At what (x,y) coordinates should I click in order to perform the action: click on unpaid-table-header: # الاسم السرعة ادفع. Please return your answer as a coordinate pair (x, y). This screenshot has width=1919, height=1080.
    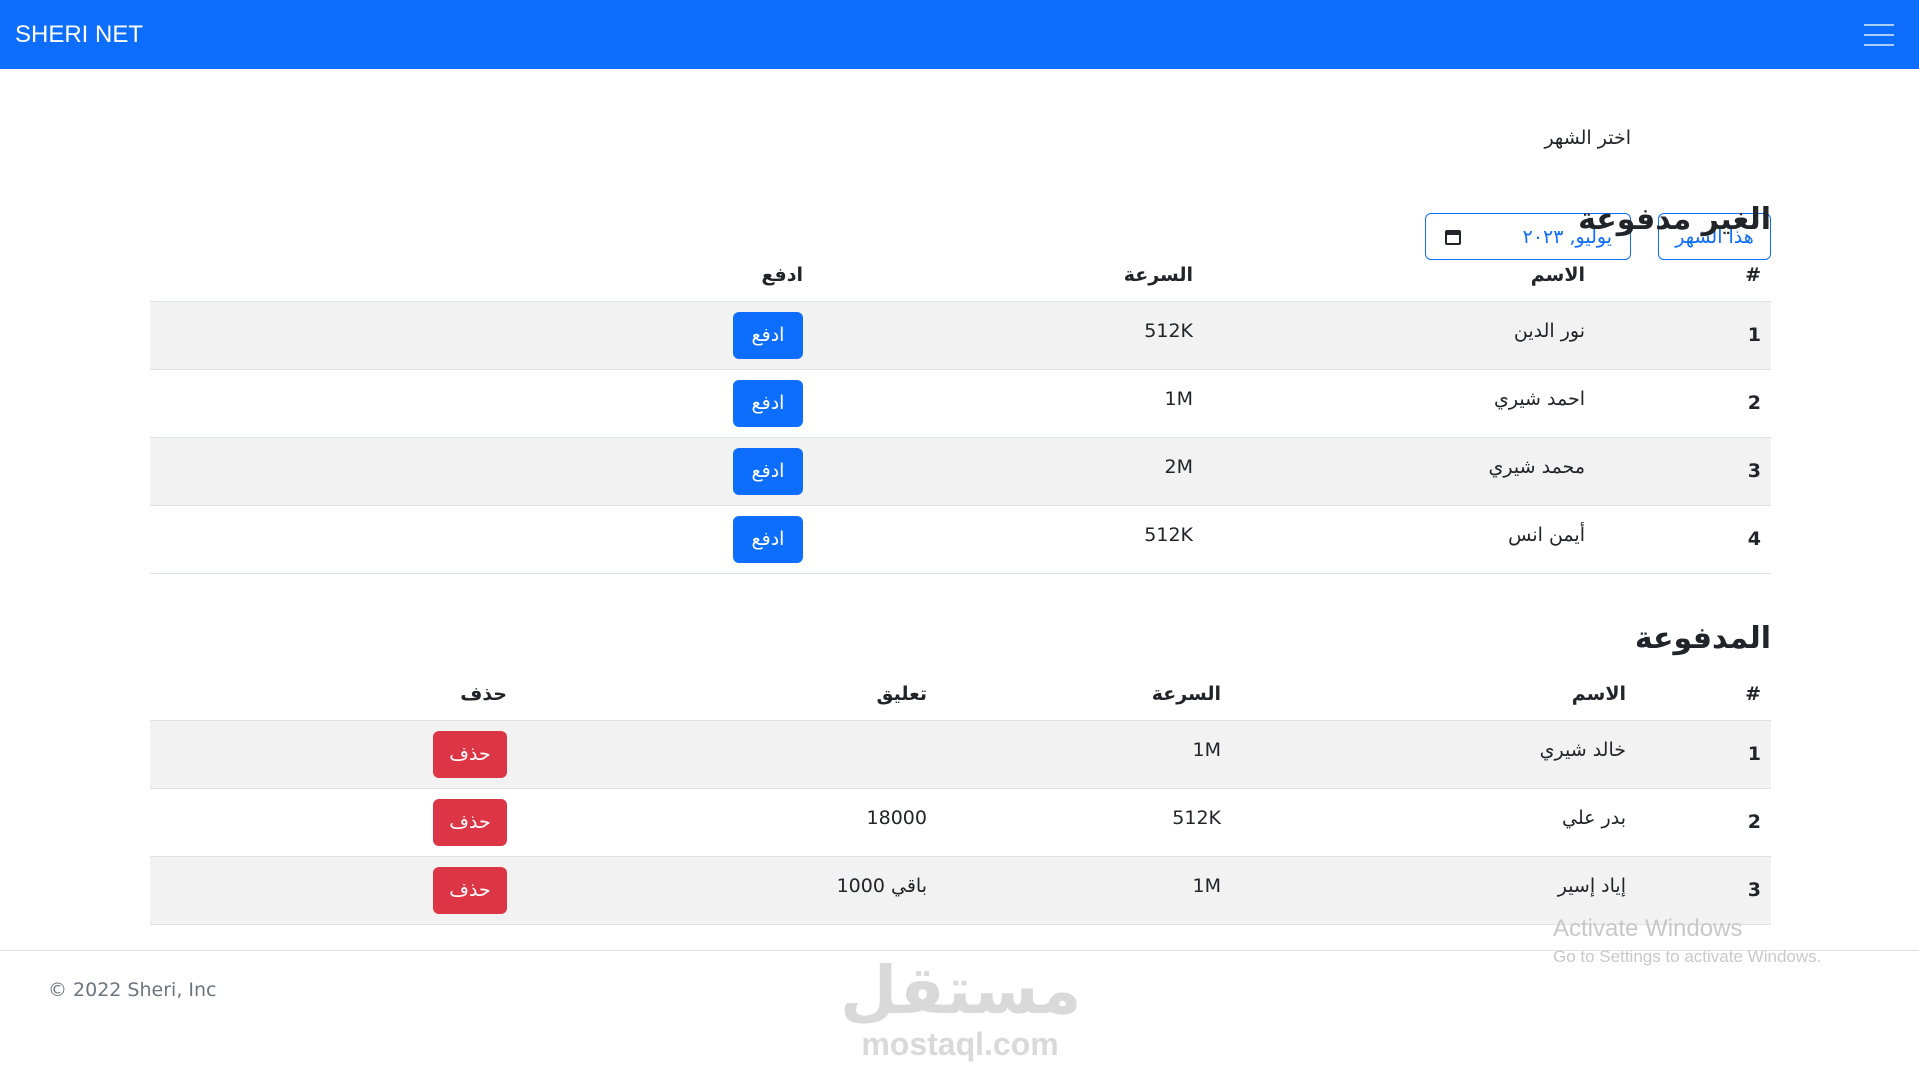
    Looking at the image, I should click on (960, 275).